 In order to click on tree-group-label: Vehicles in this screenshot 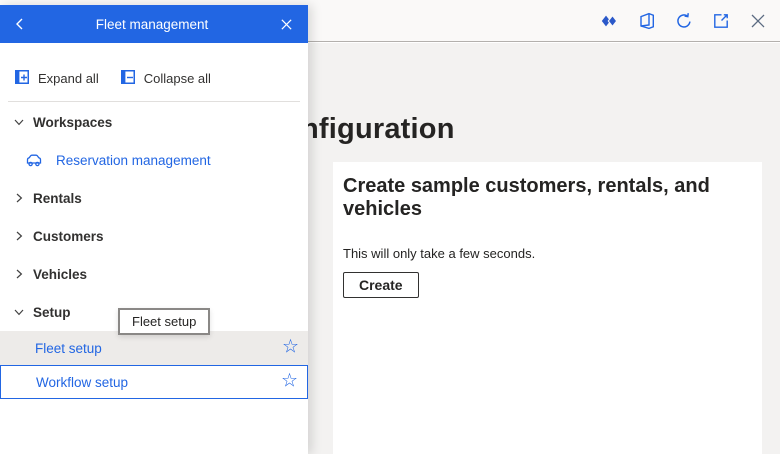, I will do `click(60, 274)`.